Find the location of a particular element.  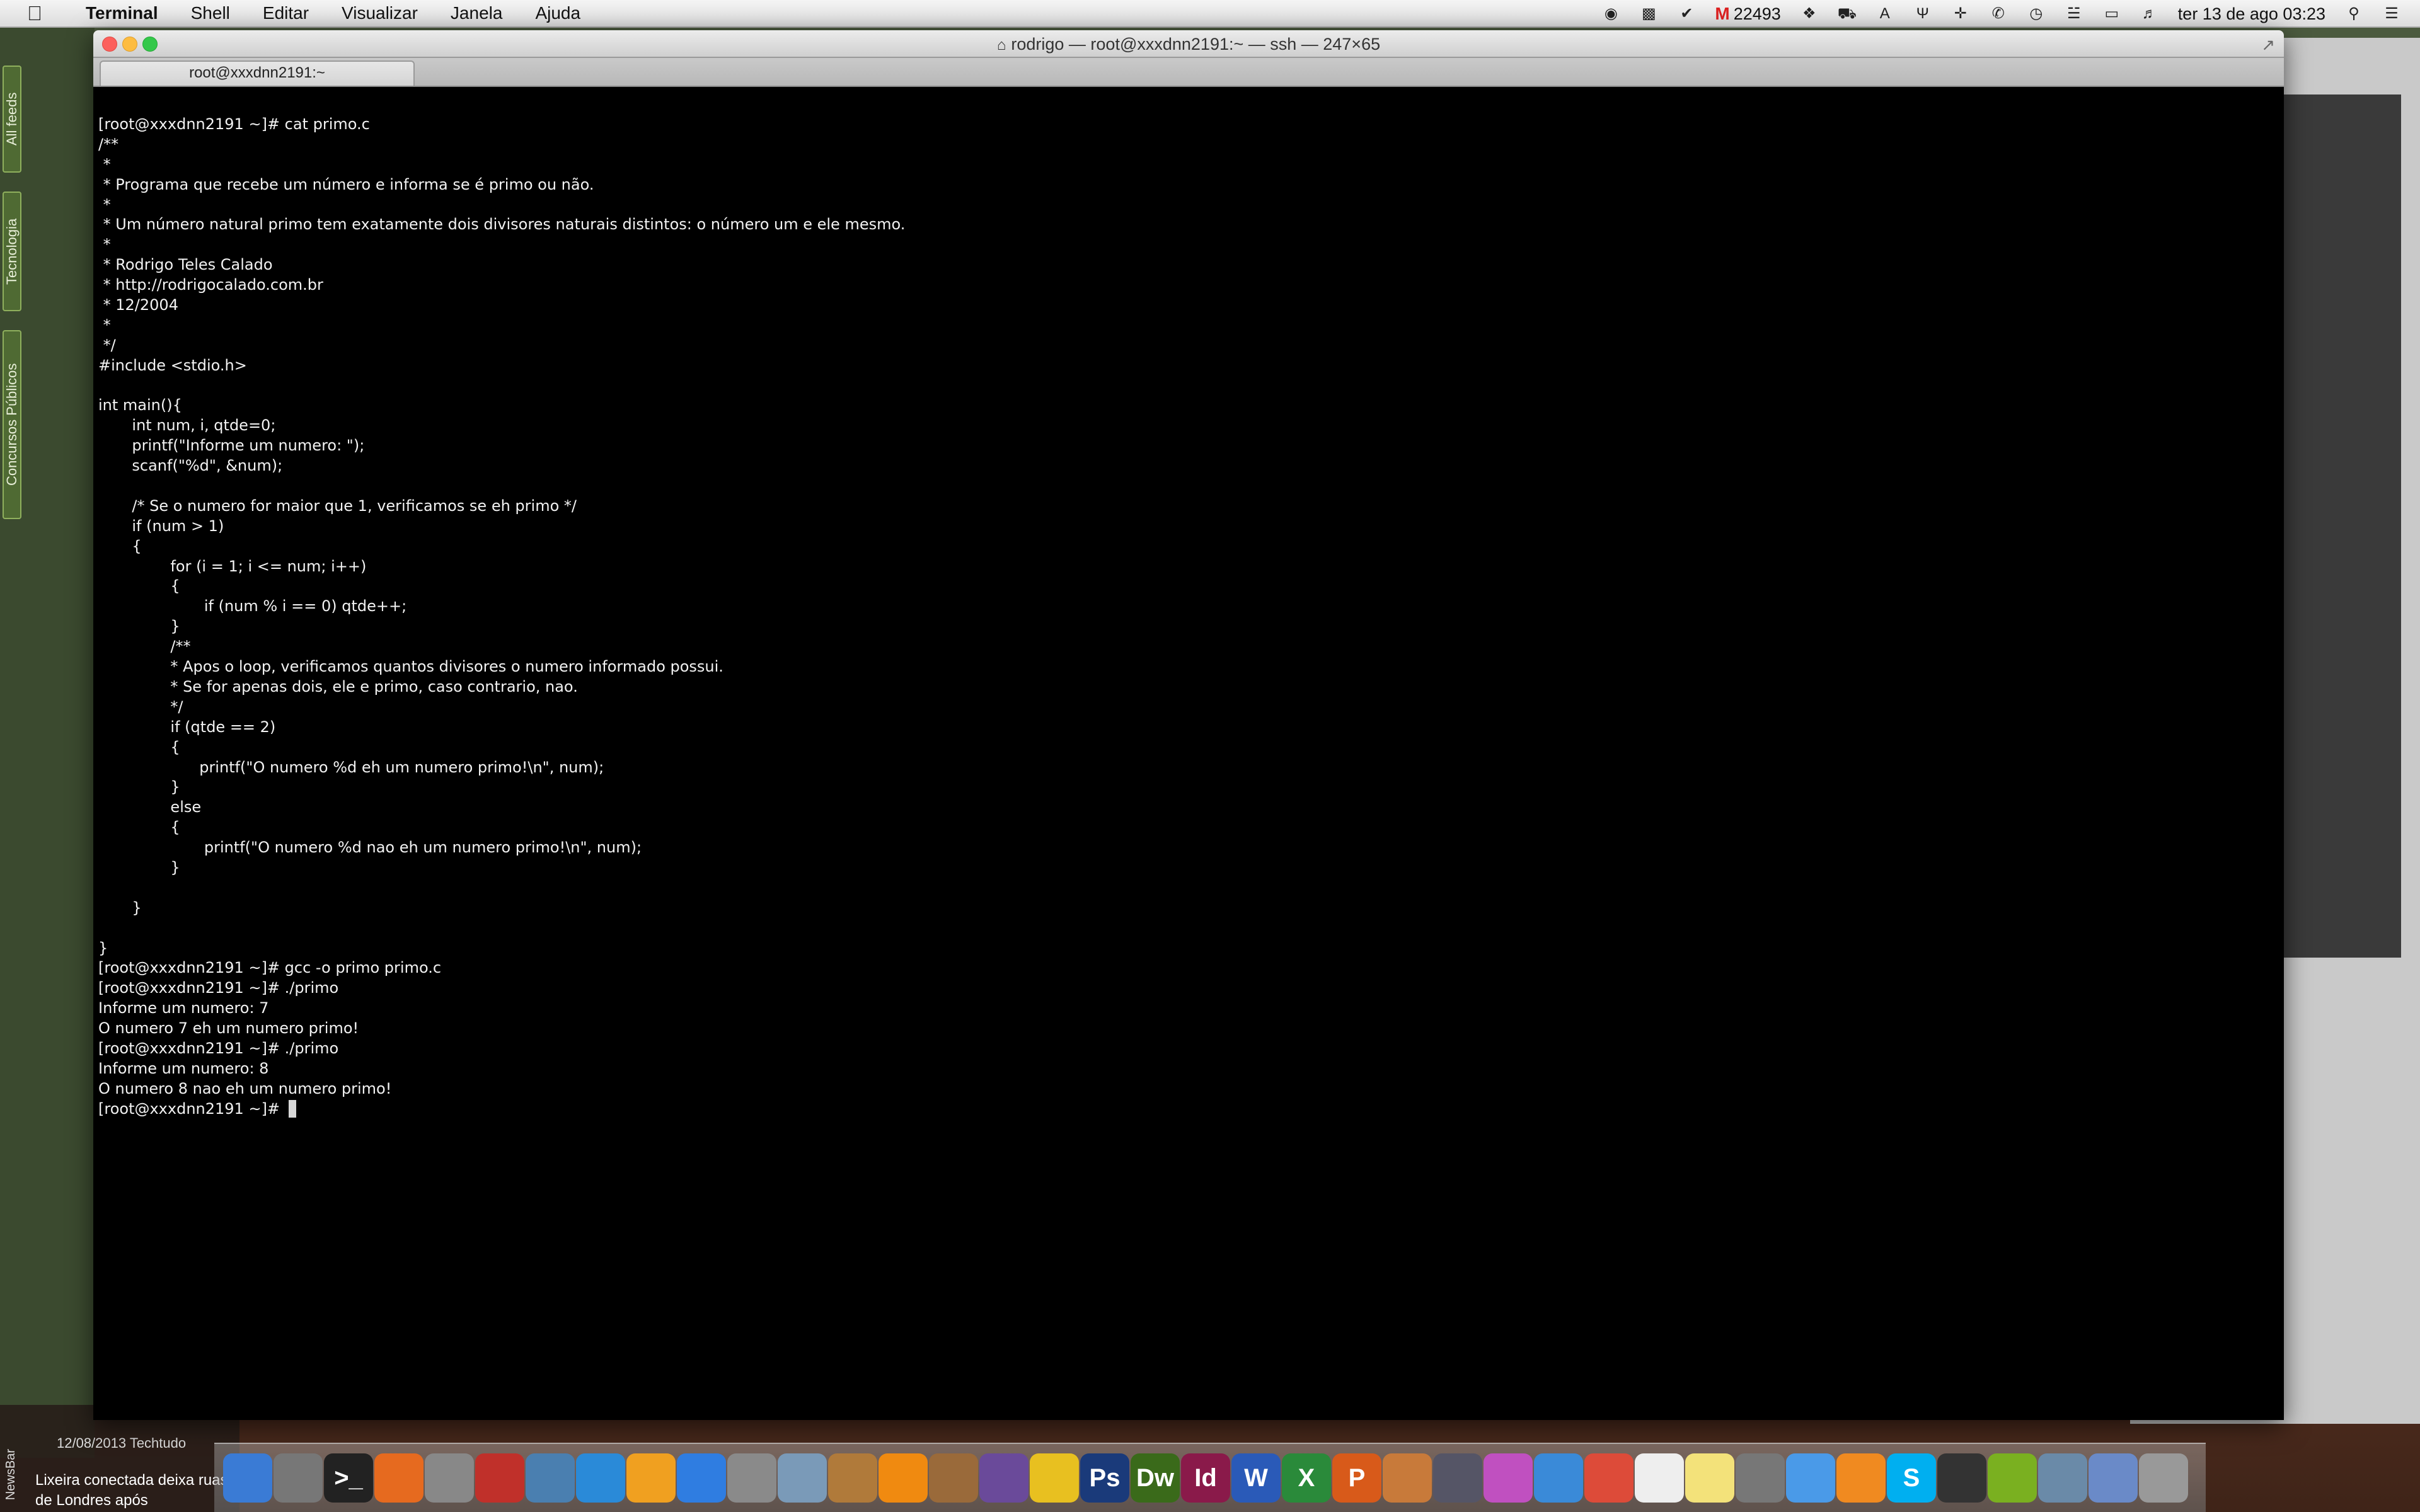

feed-tab-all: All feeds is located at coordinates (12, 119).